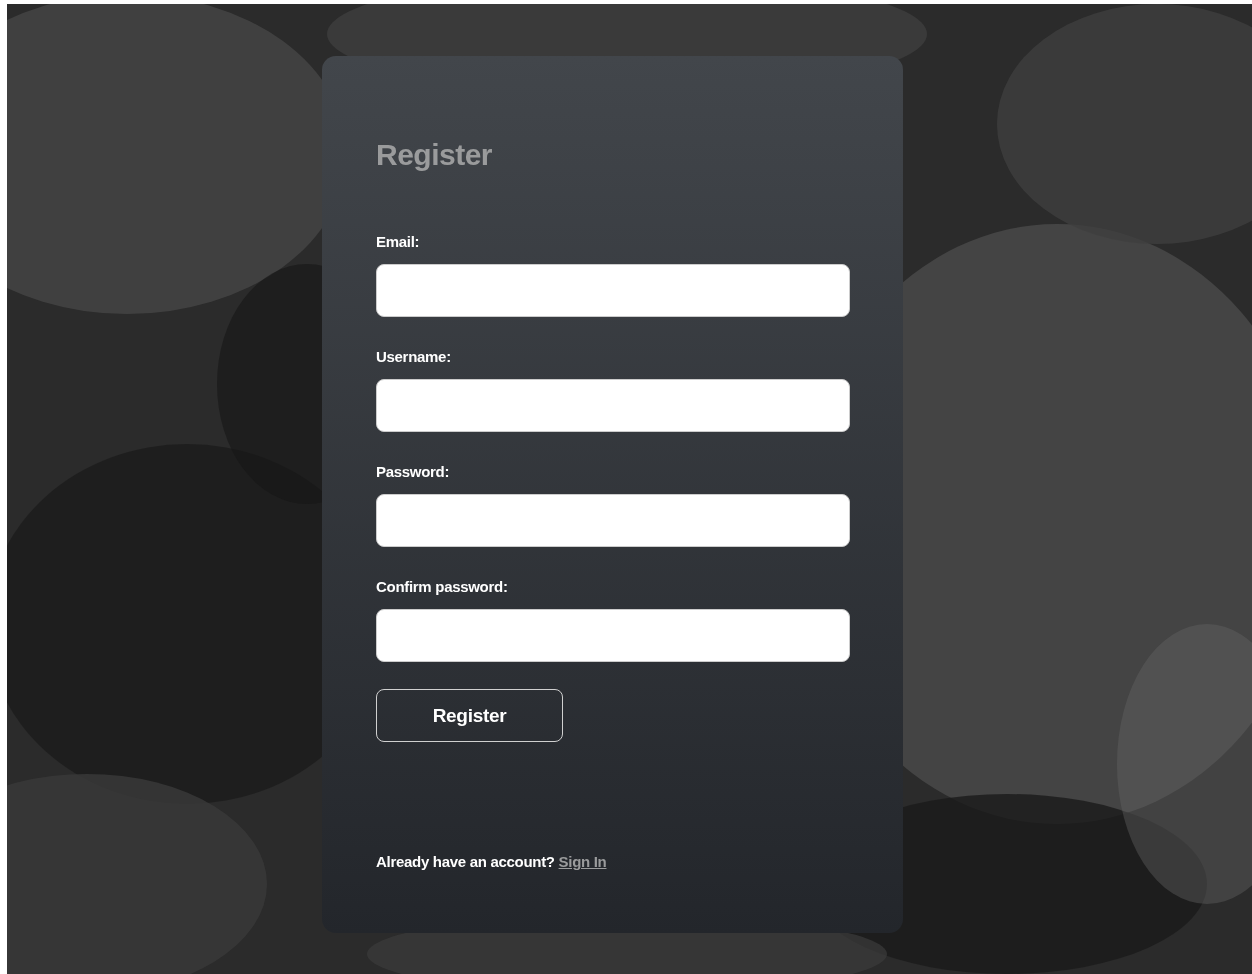 The height and width of the screenshot is (974, 1252). I want to click on form-title: Register, so click(435, 155).